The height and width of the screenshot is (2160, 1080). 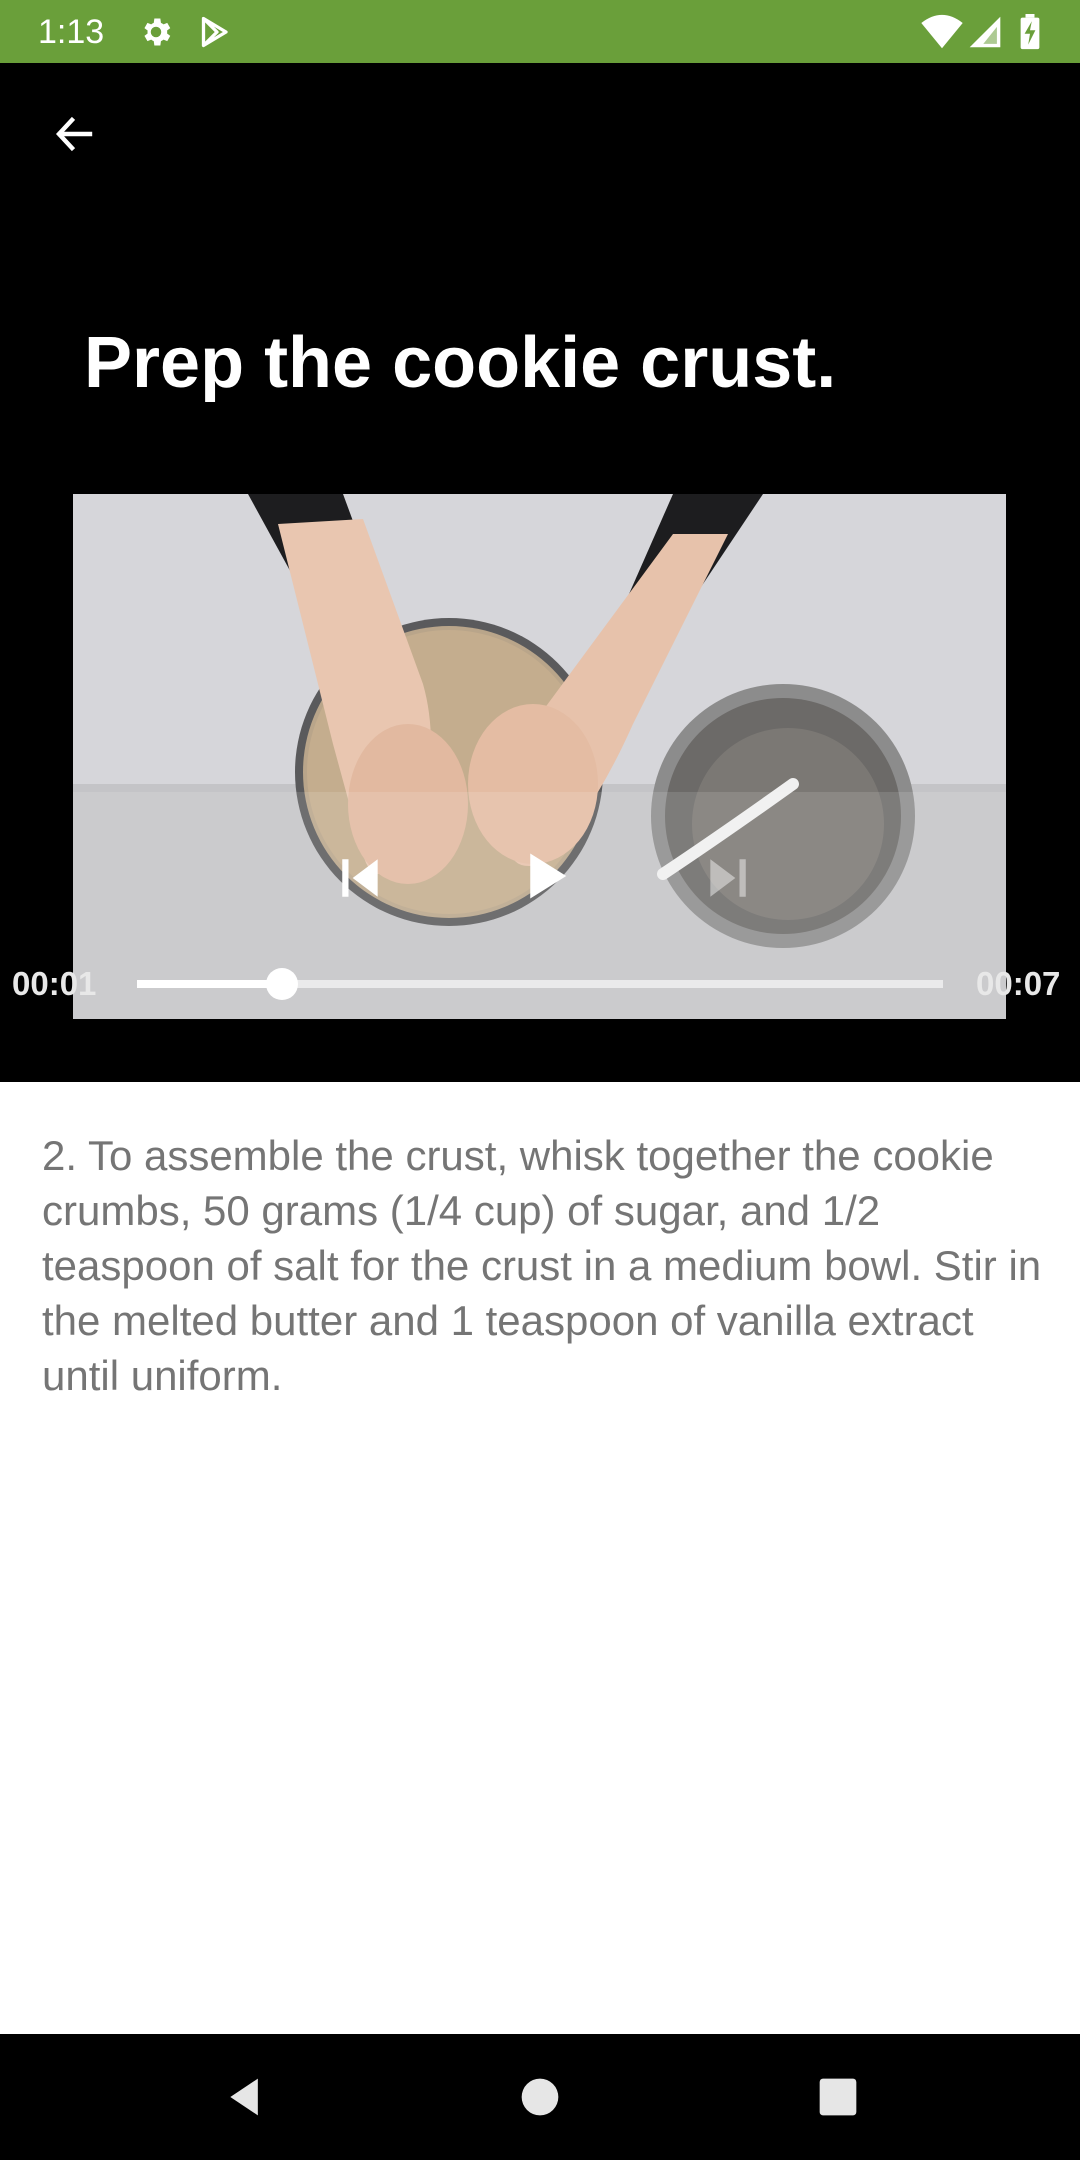 What do you see at coordinates (942, 34) in the screenshot?
I see `wifi-icon` at bounding box center [942, 34].